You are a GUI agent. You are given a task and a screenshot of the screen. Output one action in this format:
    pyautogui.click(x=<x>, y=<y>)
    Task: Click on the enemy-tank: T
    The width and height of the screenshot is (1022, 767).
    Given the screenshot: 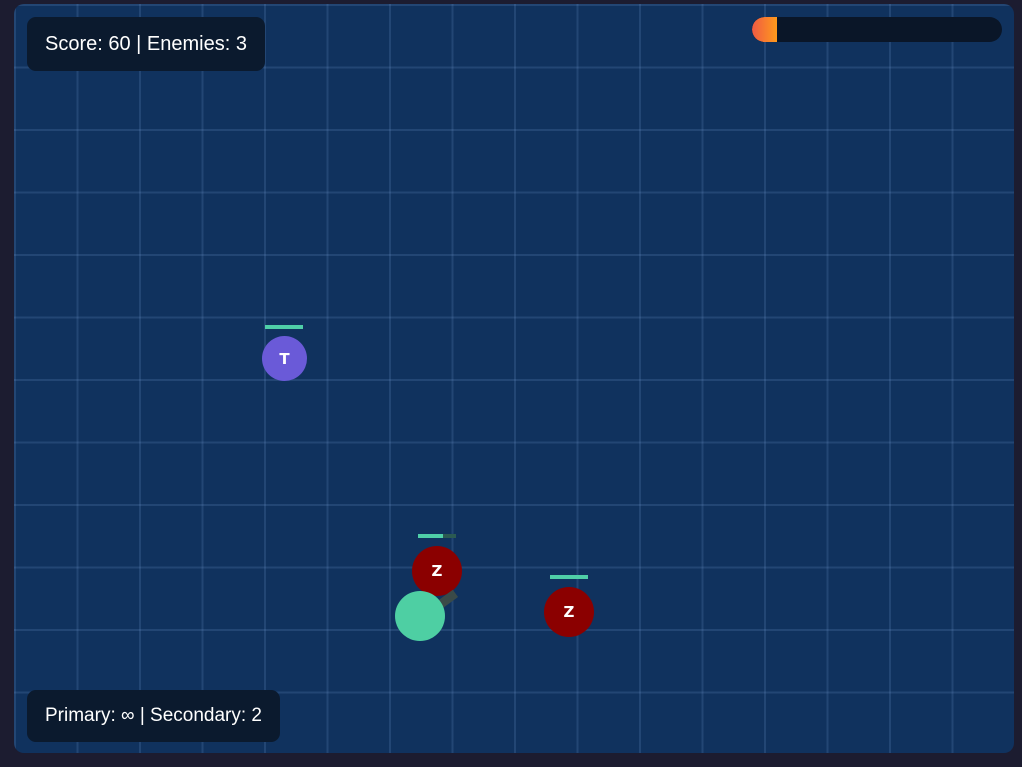 What is the action you would take?
    pyautogui.click(x=284, y=358)
    